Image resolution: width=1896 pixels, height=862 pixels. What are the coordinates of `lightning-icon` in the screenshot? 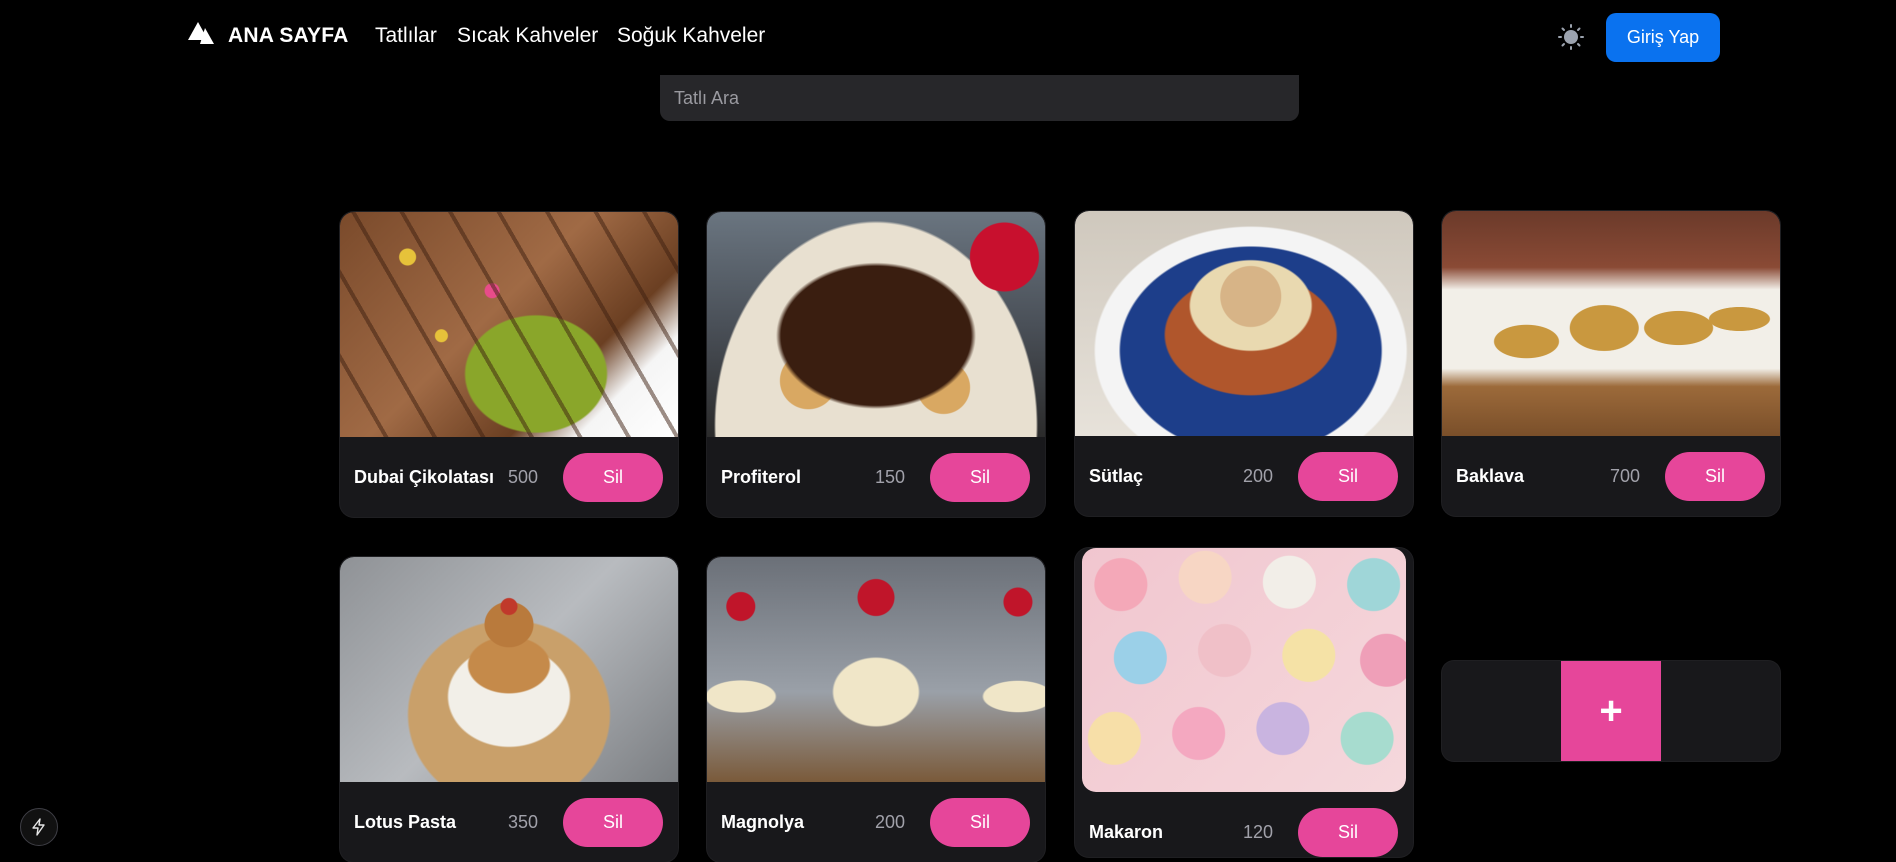 It's located at (39, 827).